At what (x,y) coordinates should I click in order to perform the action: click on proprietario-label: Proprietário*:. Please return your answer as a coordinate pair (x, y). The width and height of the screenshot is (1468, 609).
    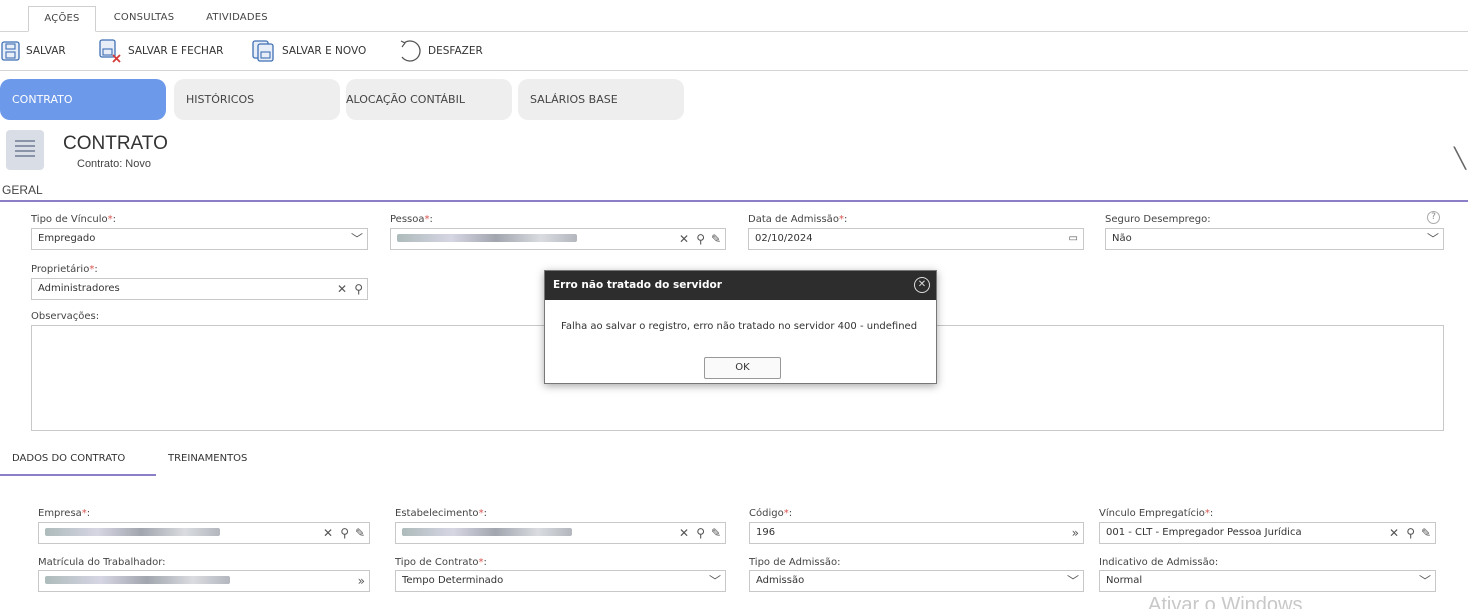
    Looking at the image, I should click on (64, 269).